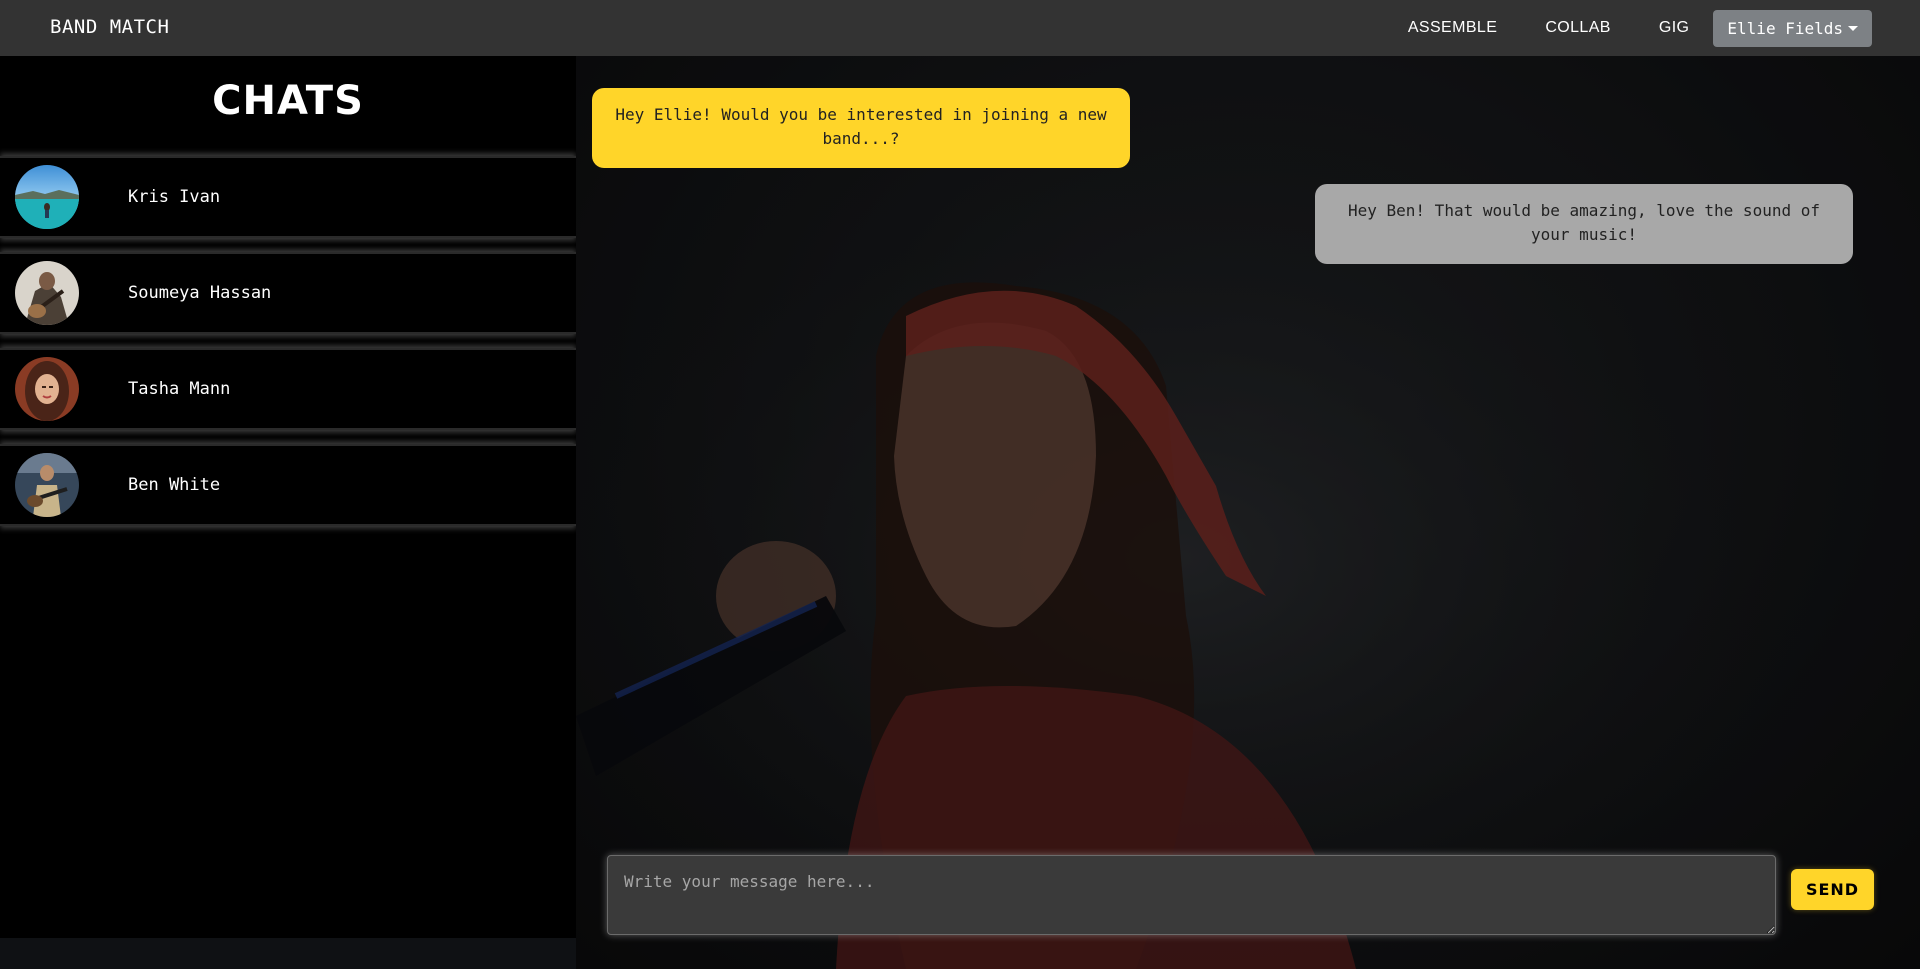  Describe the element at coordinates (1191, 895) in the screenshot. I see `message-input` at that location.